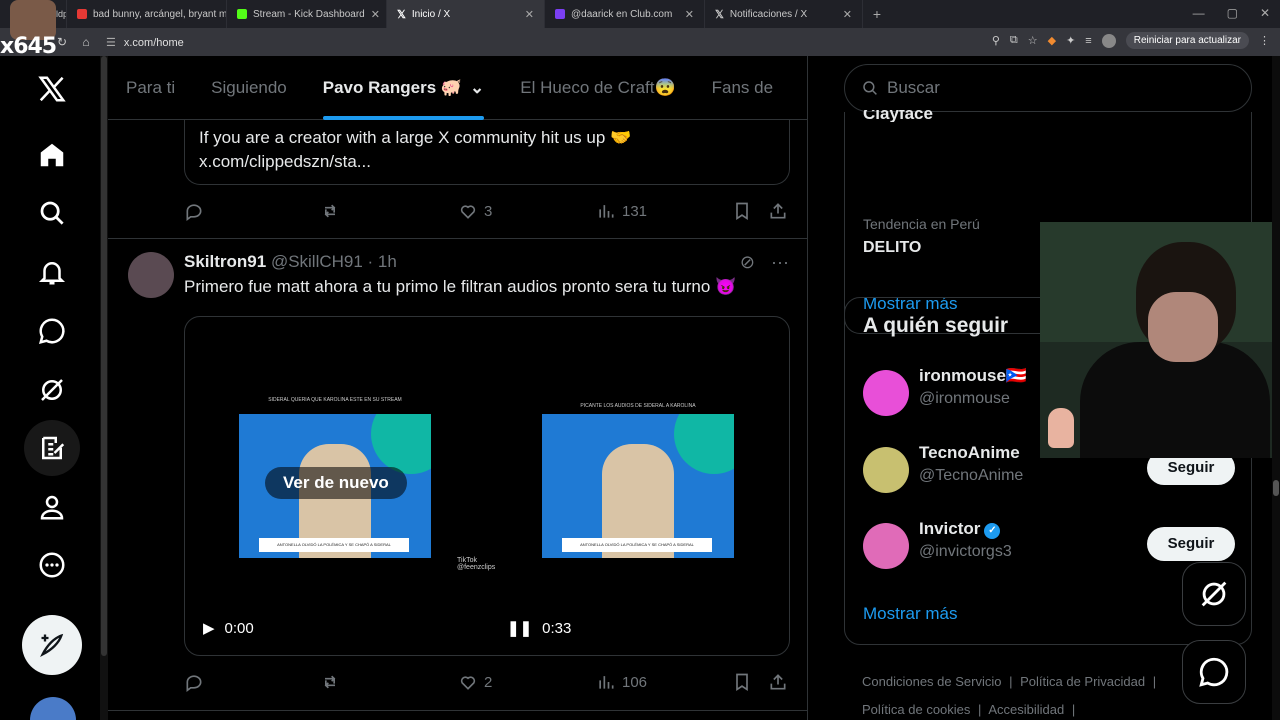  Describe the element at coordinates (996, 40) in the screenshot. I see `zoom-icon: ⚲` at that location.